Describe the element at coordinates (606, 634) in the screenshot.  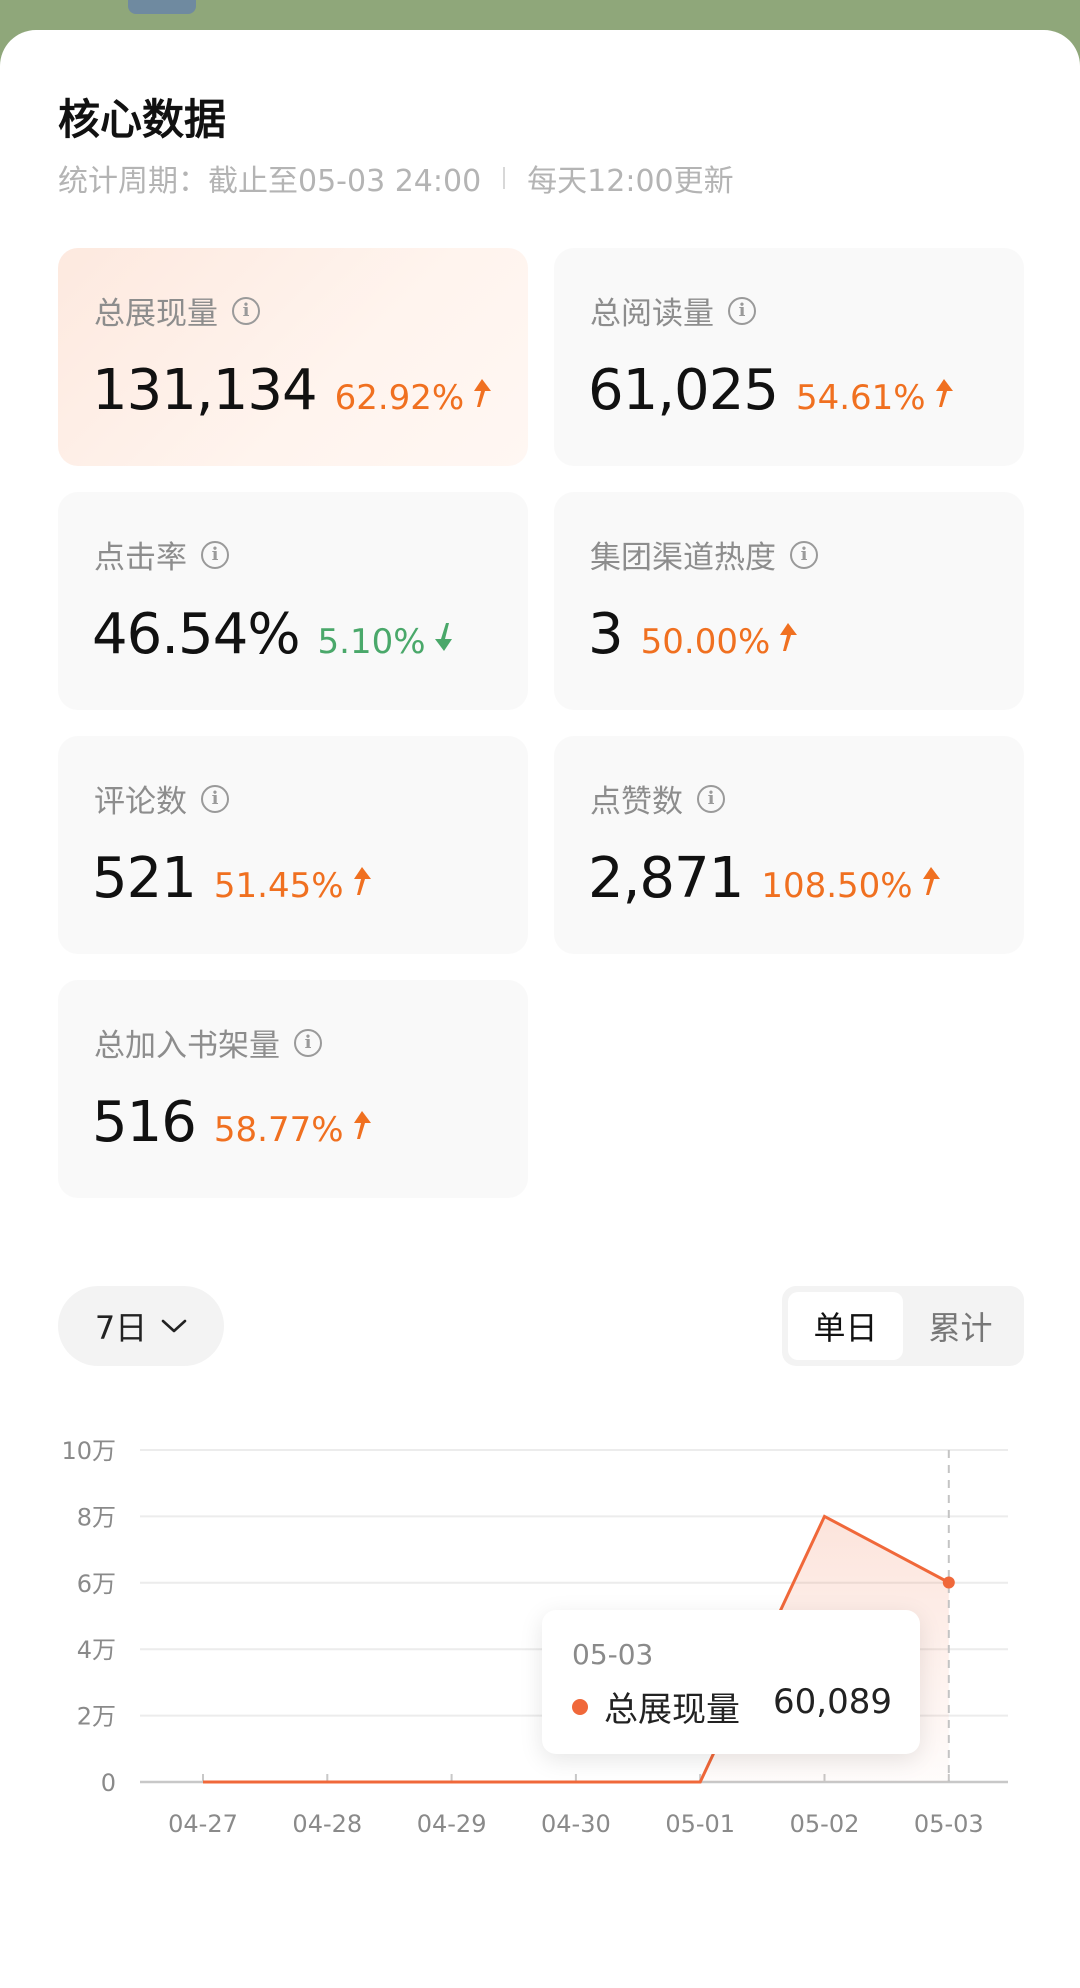
I see `metric-value: 3` at that location.